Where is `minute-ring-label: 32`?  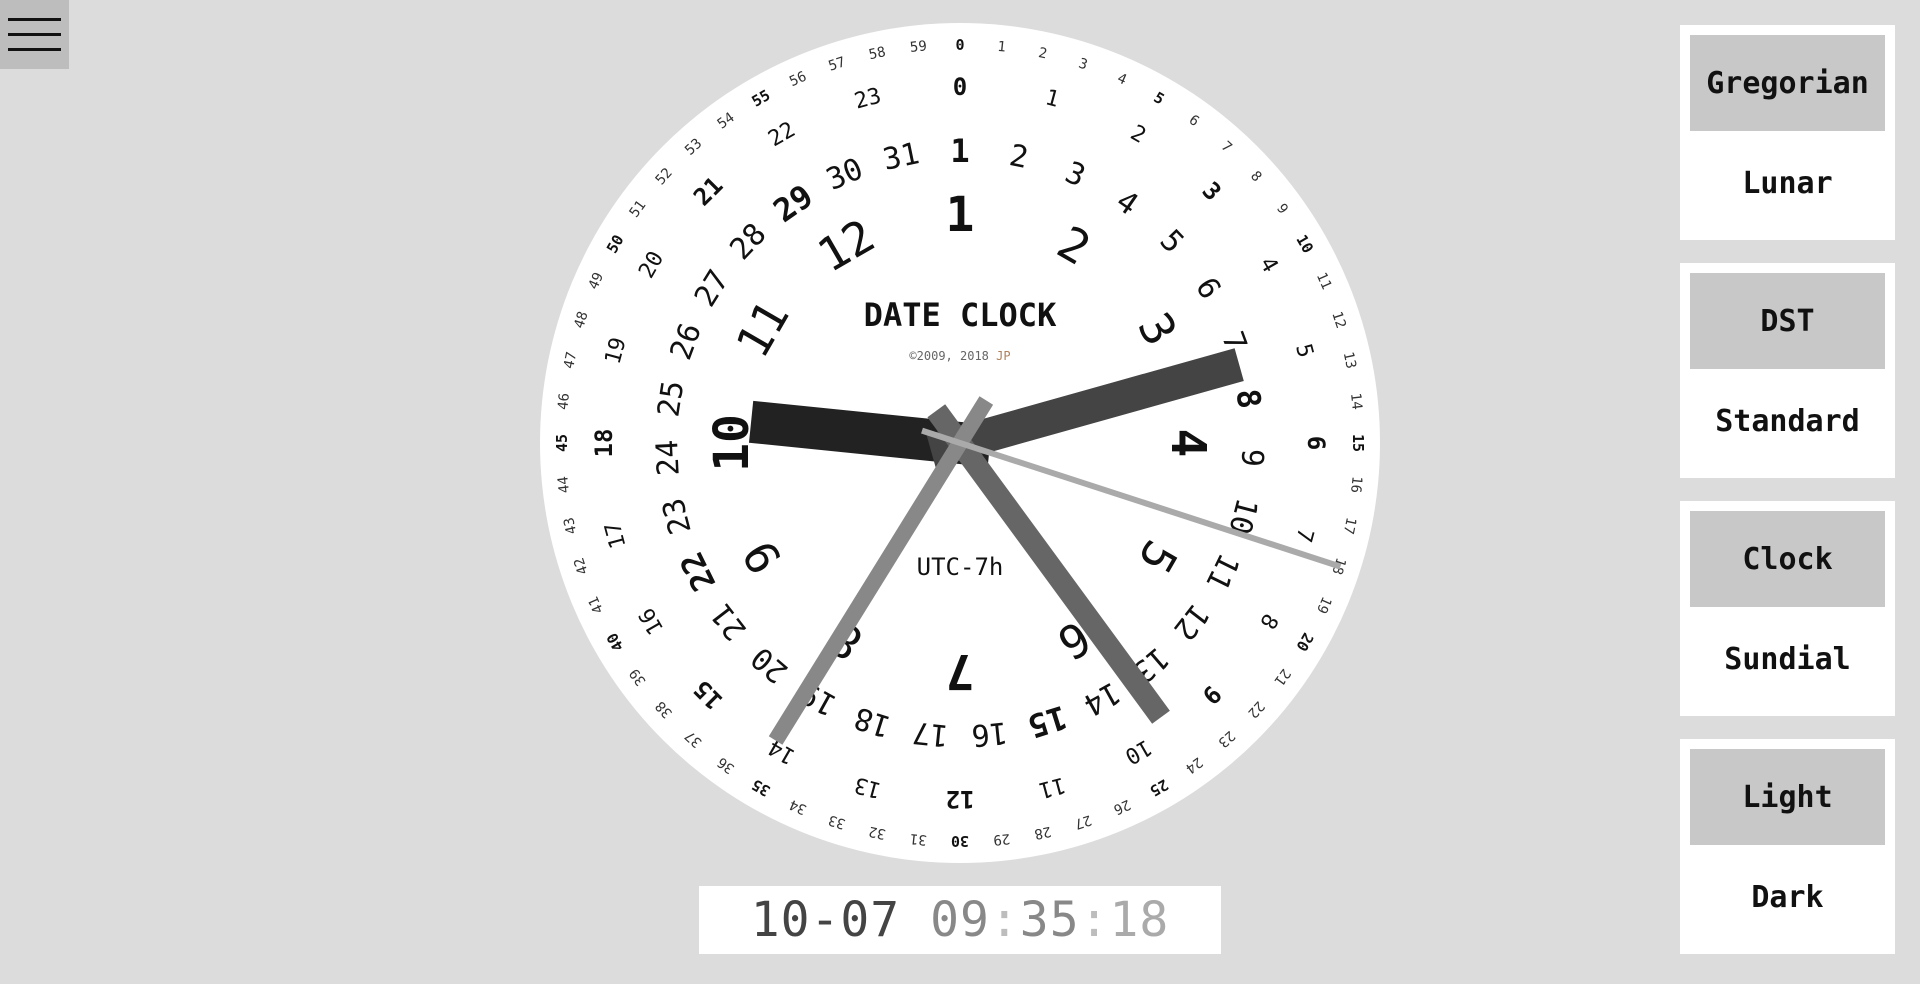
minute-ring-label: 32 is located at coordinates (877, 832).